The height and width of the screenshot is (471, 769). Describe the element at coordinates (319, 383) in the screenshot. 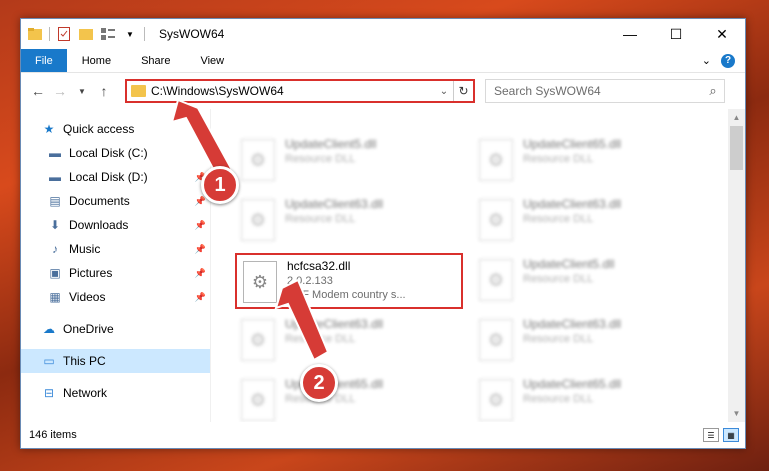

I see `callout-badge-2: 2` at that location.